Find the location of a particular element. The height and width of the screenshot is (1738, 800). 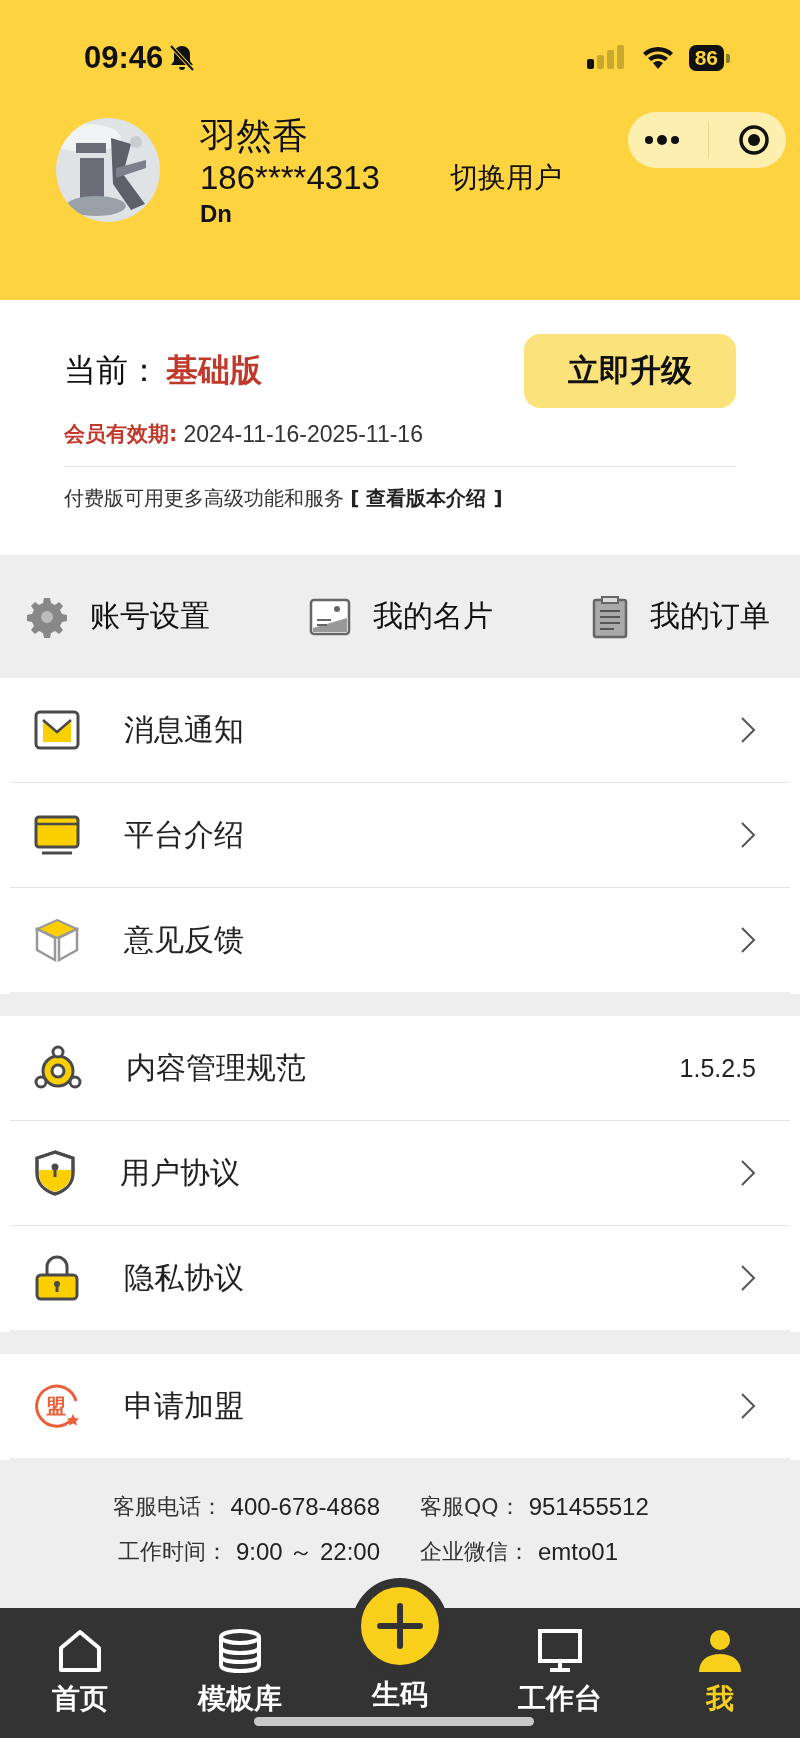

envelope-icon is located at coordinates (57, 730).